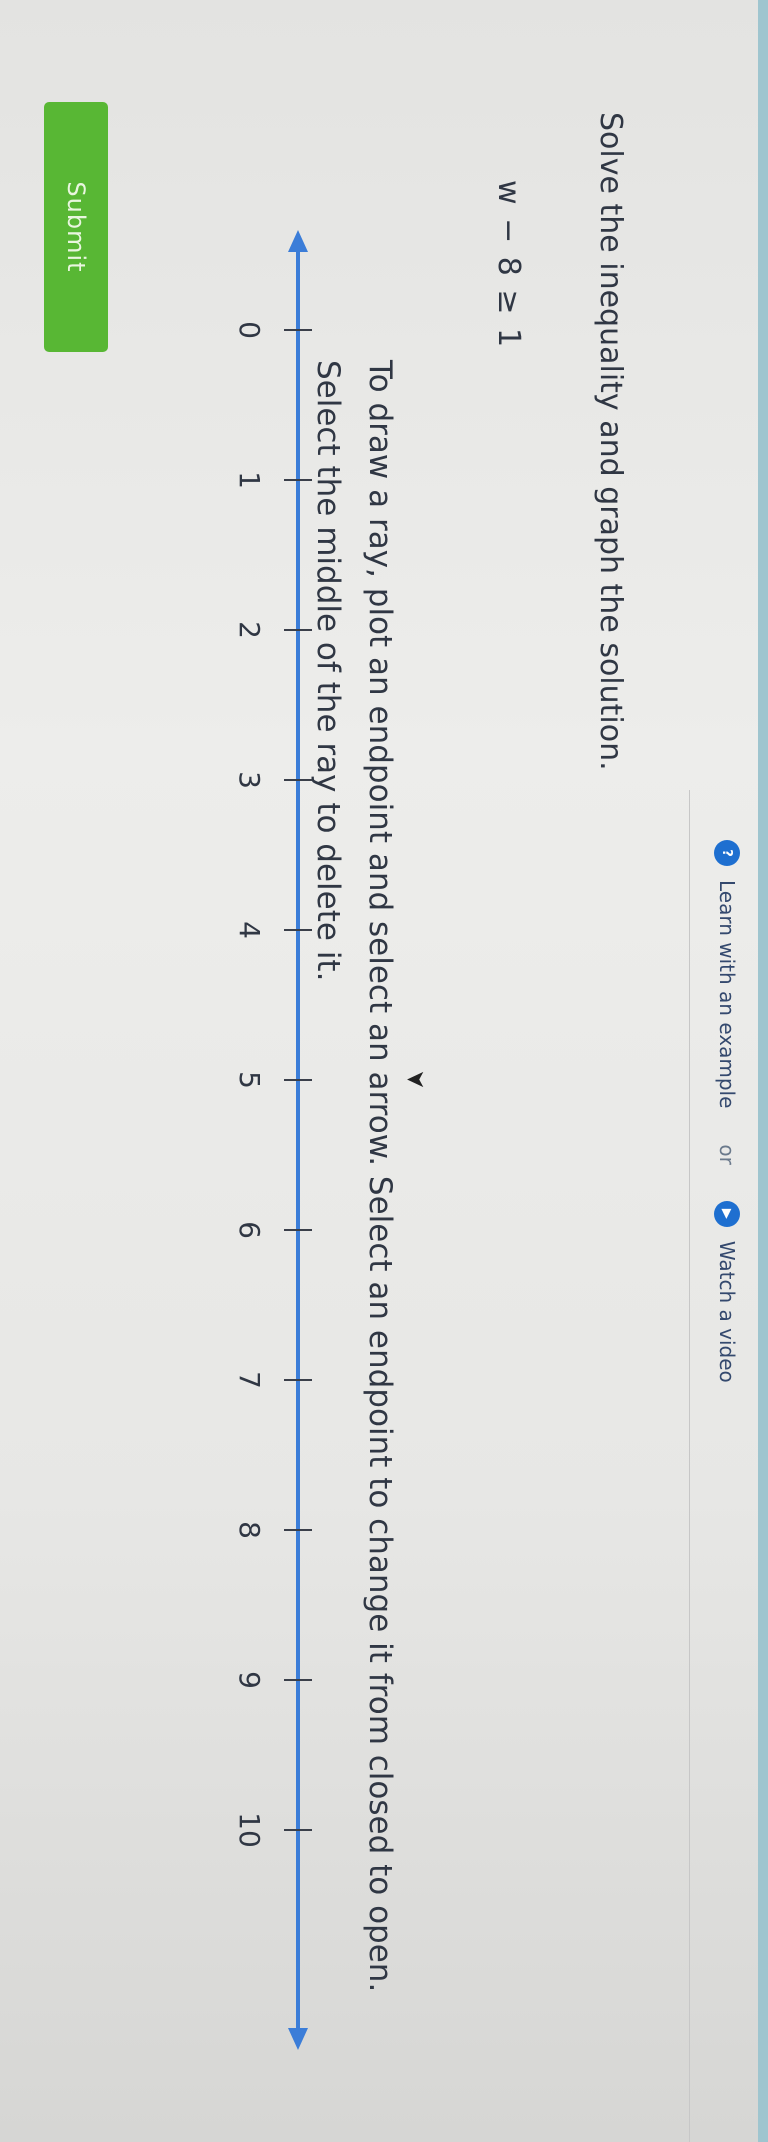  What do you see at coordinates (249, 1230) in the screenshot?
I see `tick-label: 6` at bounding box center [249, 1230].